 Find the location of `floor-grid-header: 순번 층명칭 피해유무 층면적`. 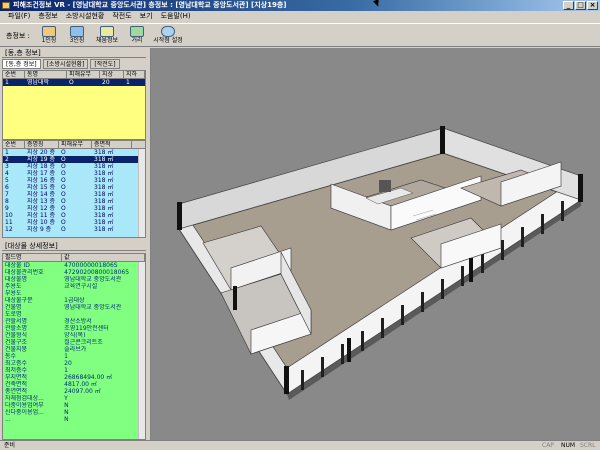

floor-grid-header: 순번 층명칭 피해유무 층면적 is located at coordinates (74, 145).